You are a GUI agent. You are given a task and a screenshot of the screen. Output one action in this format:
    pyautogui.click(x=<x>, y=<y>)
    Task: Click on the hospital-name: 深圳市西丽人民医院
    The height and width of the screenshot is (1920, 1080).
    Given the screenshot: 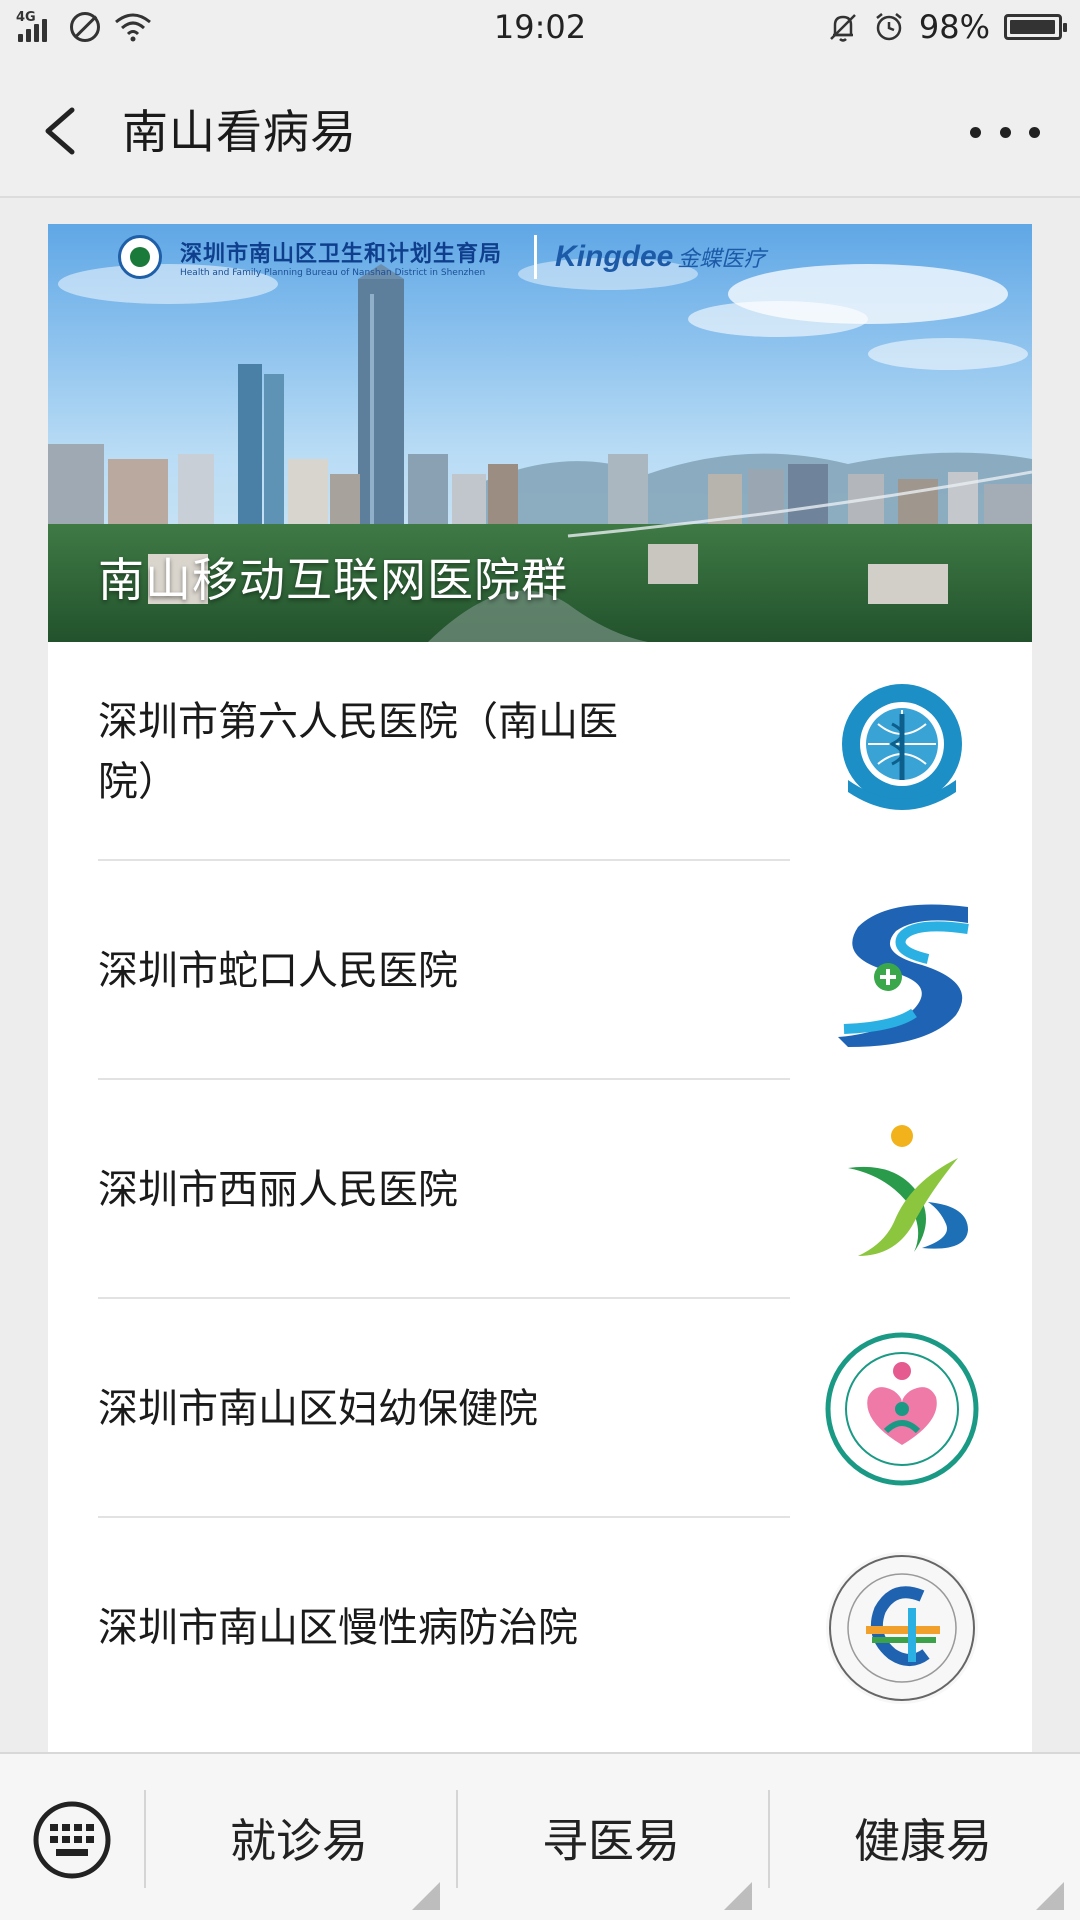 What is the action you would take?
    pyautogui.click(x=278, y=1189)
    